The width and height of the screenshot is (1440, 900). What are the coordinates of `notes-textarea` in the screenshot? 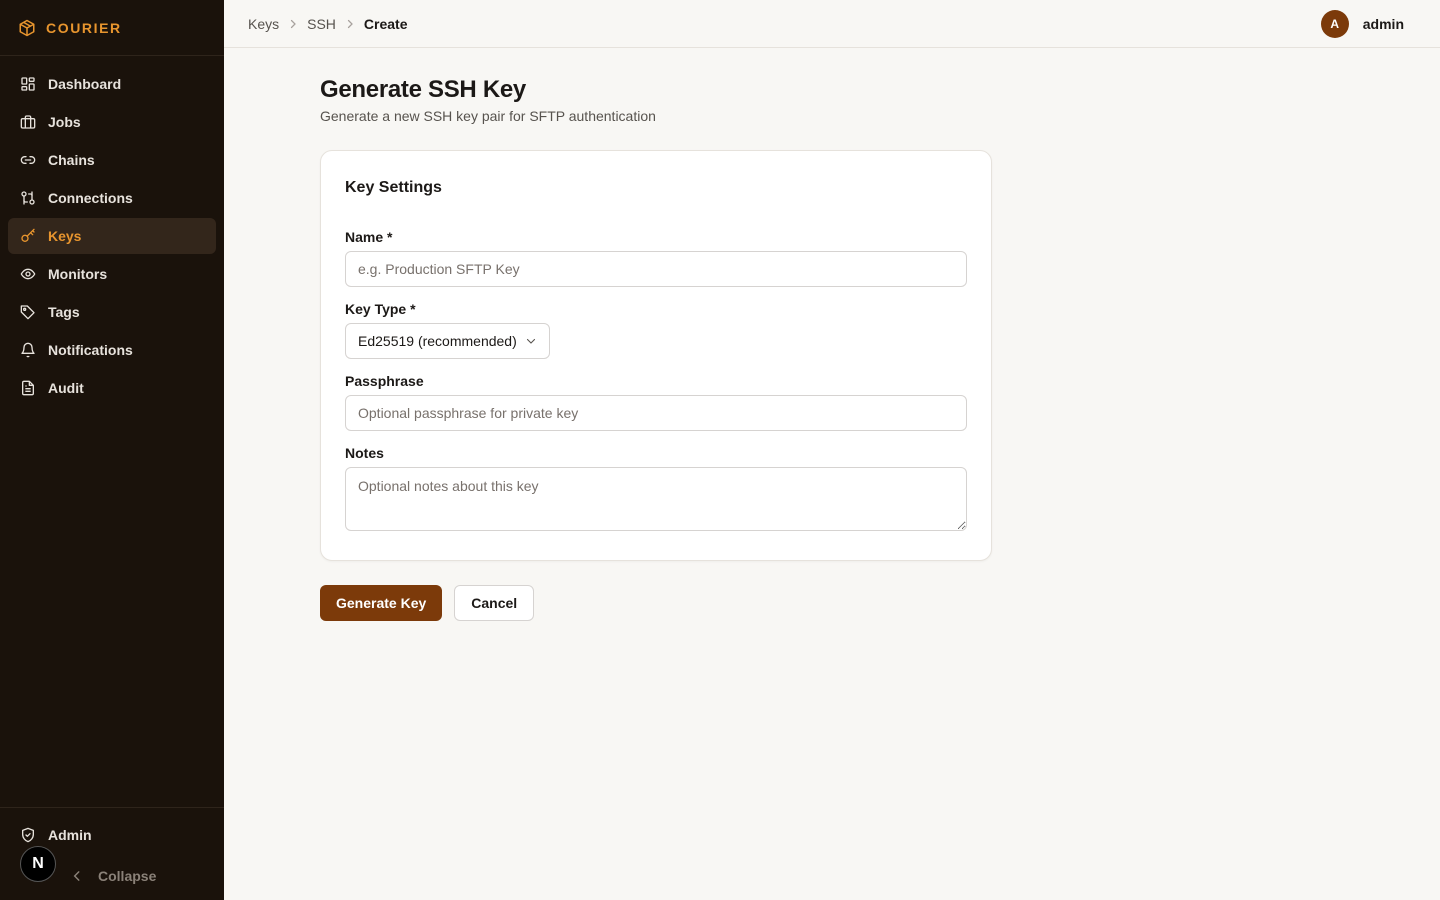 It's located at (656, 499).